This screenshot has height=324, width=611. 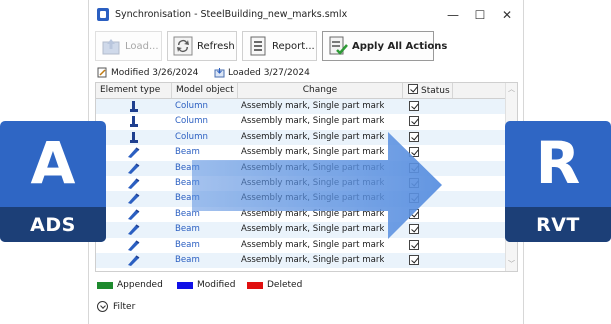 What do you see at coordinates (400, 46) in the screenshot?
I see `apply-all-label: Apply All Actions` at bounding box center [400, 46].